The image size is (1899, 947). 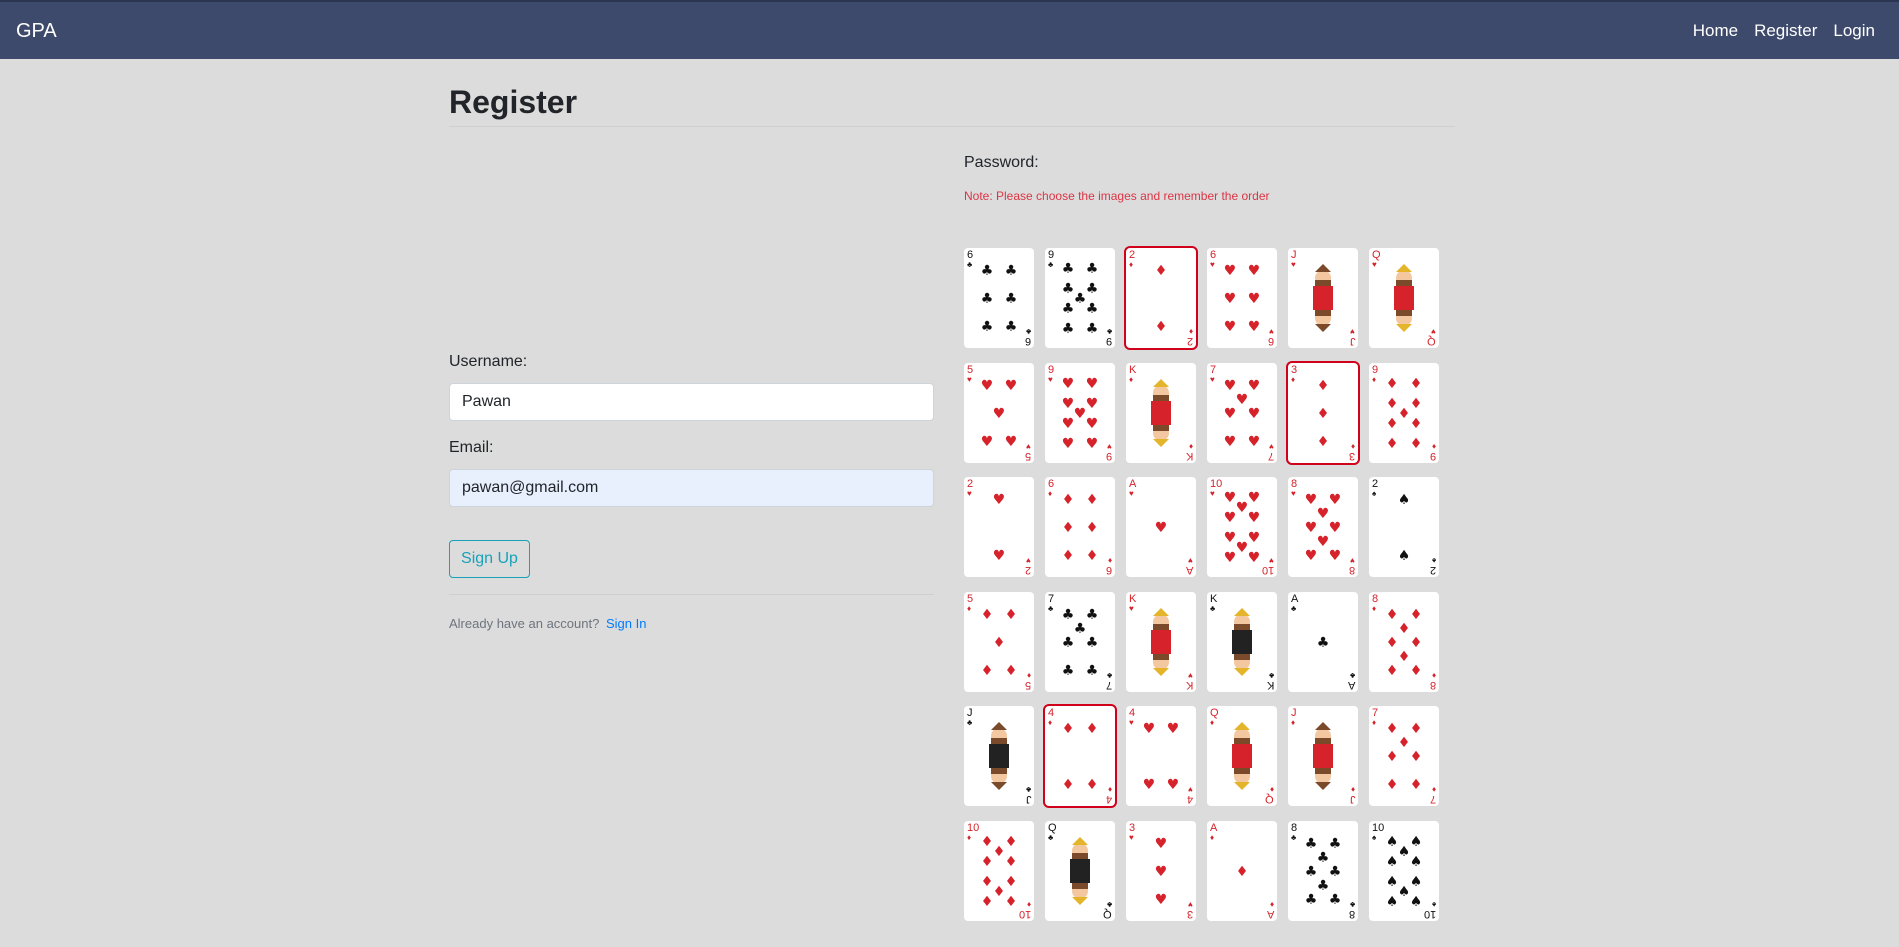 I want to click on card-face-art: ♦ ♦♦ ♦♦♦ ♦♦ ♦, so click(x=1404, y=414).